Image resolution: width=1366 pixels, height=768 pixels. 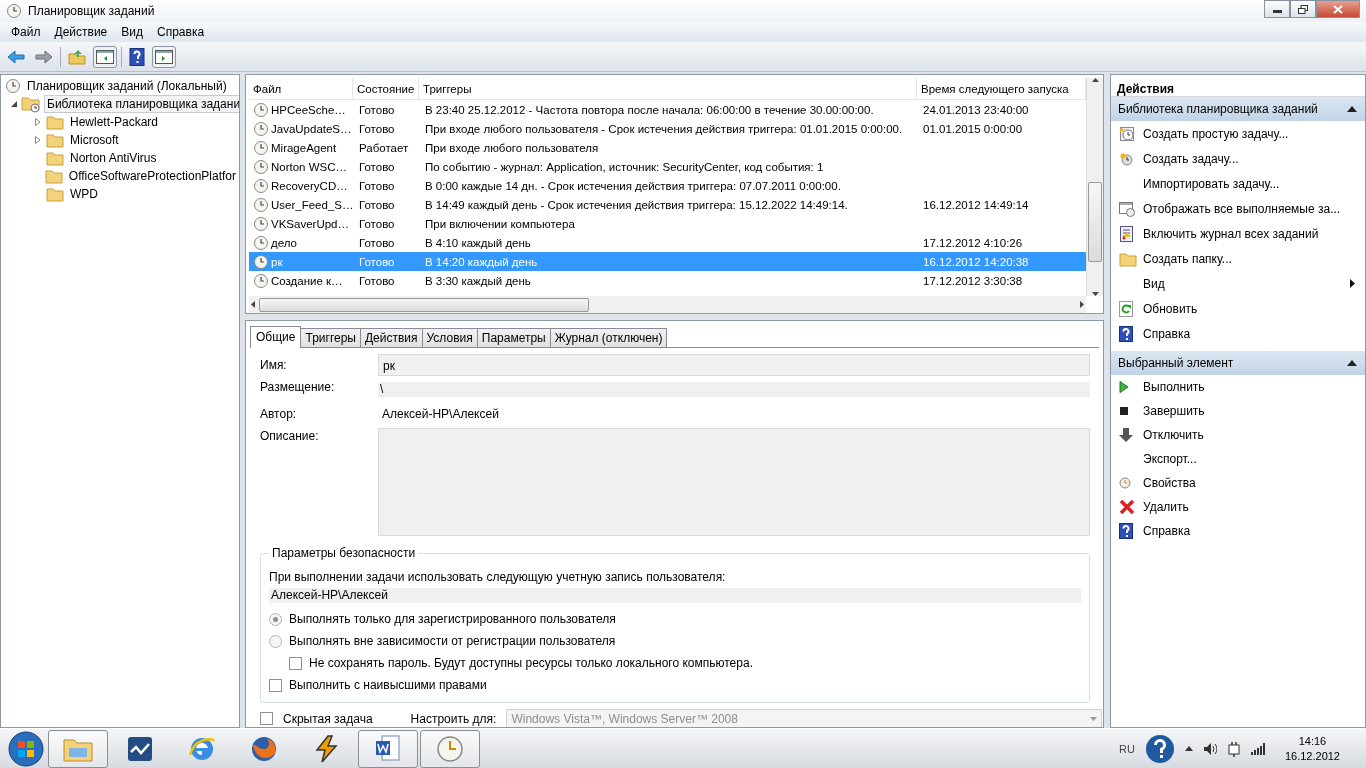 What do you see at coordinates (181, 32) in the screenshot?
I see `menu-item: Справка` at bounding box center [181, 32].